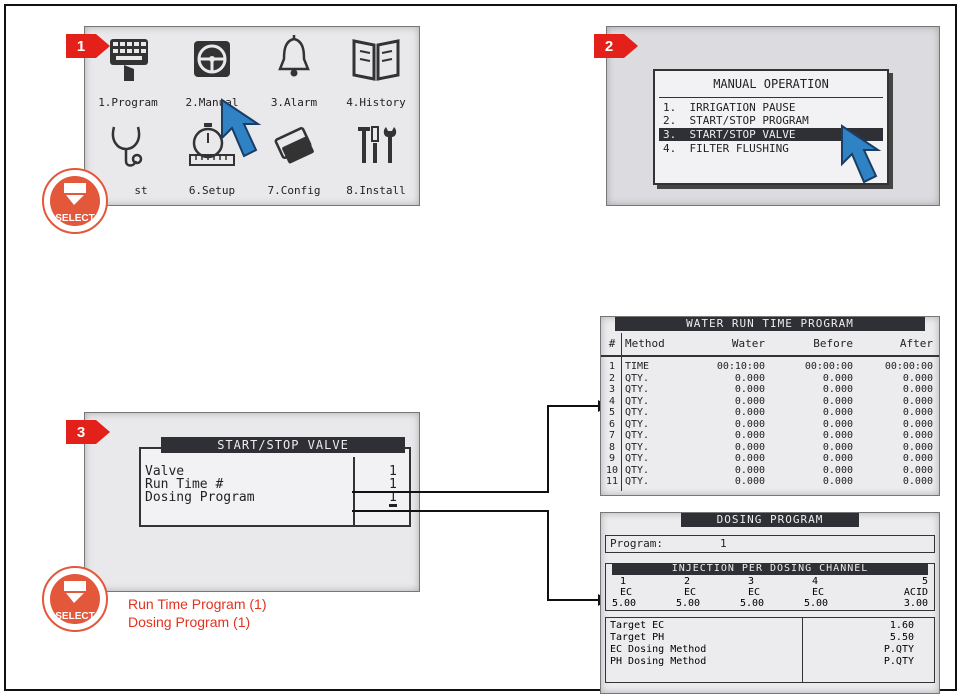 The image size is (963, 695). I want to click on column-header: #, so click(612, 343).